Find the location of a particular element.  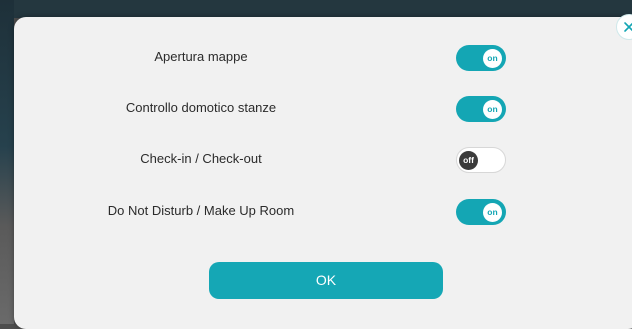

setting-row-controllo-domotico: Controllo domotico stanze on is located at coordinates (268, 109).